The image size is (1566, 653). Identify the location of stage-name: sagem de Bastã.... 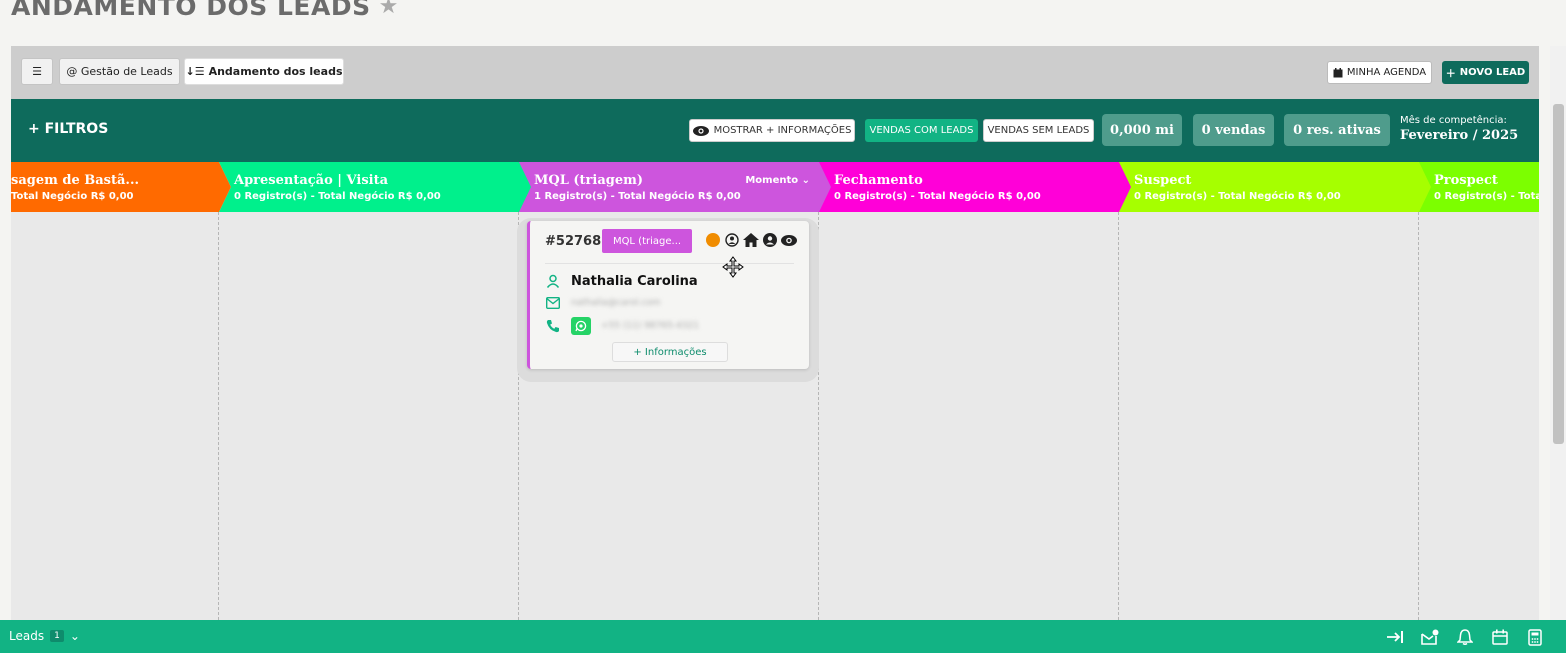
(75, 180).